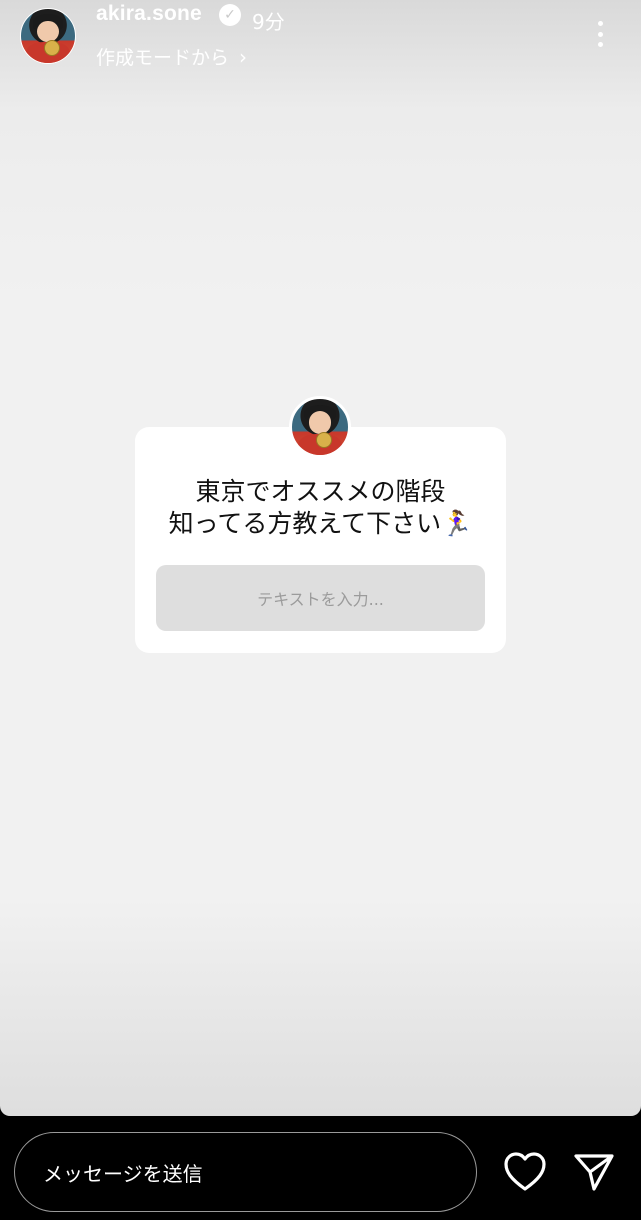 The image size is (641, 1220). Describe the element at coordinates (245, 1172) in the screenshot. I see `message-input: メッセージを送信` at that location.